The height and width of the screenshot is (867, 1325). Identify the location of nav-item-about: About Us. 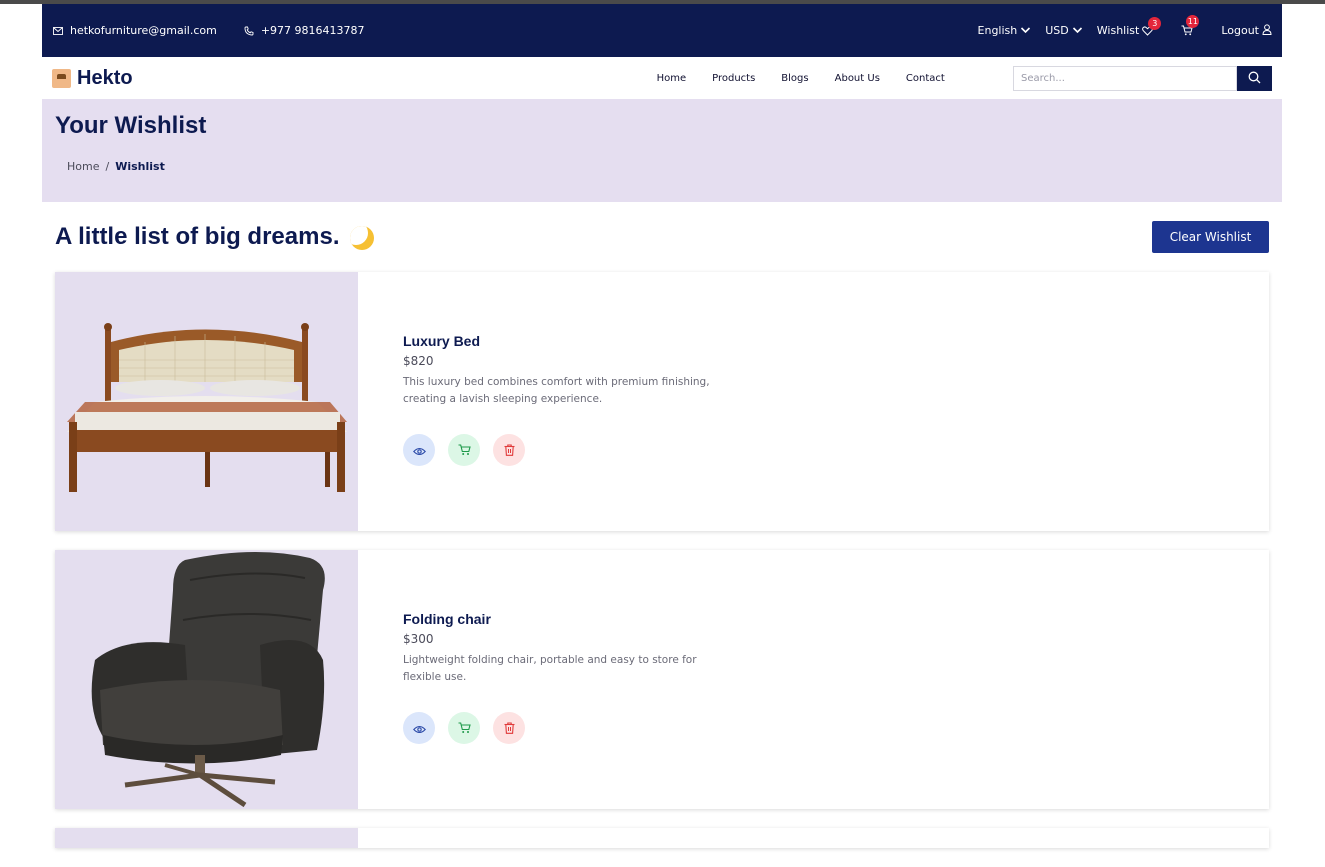
(857, 78).